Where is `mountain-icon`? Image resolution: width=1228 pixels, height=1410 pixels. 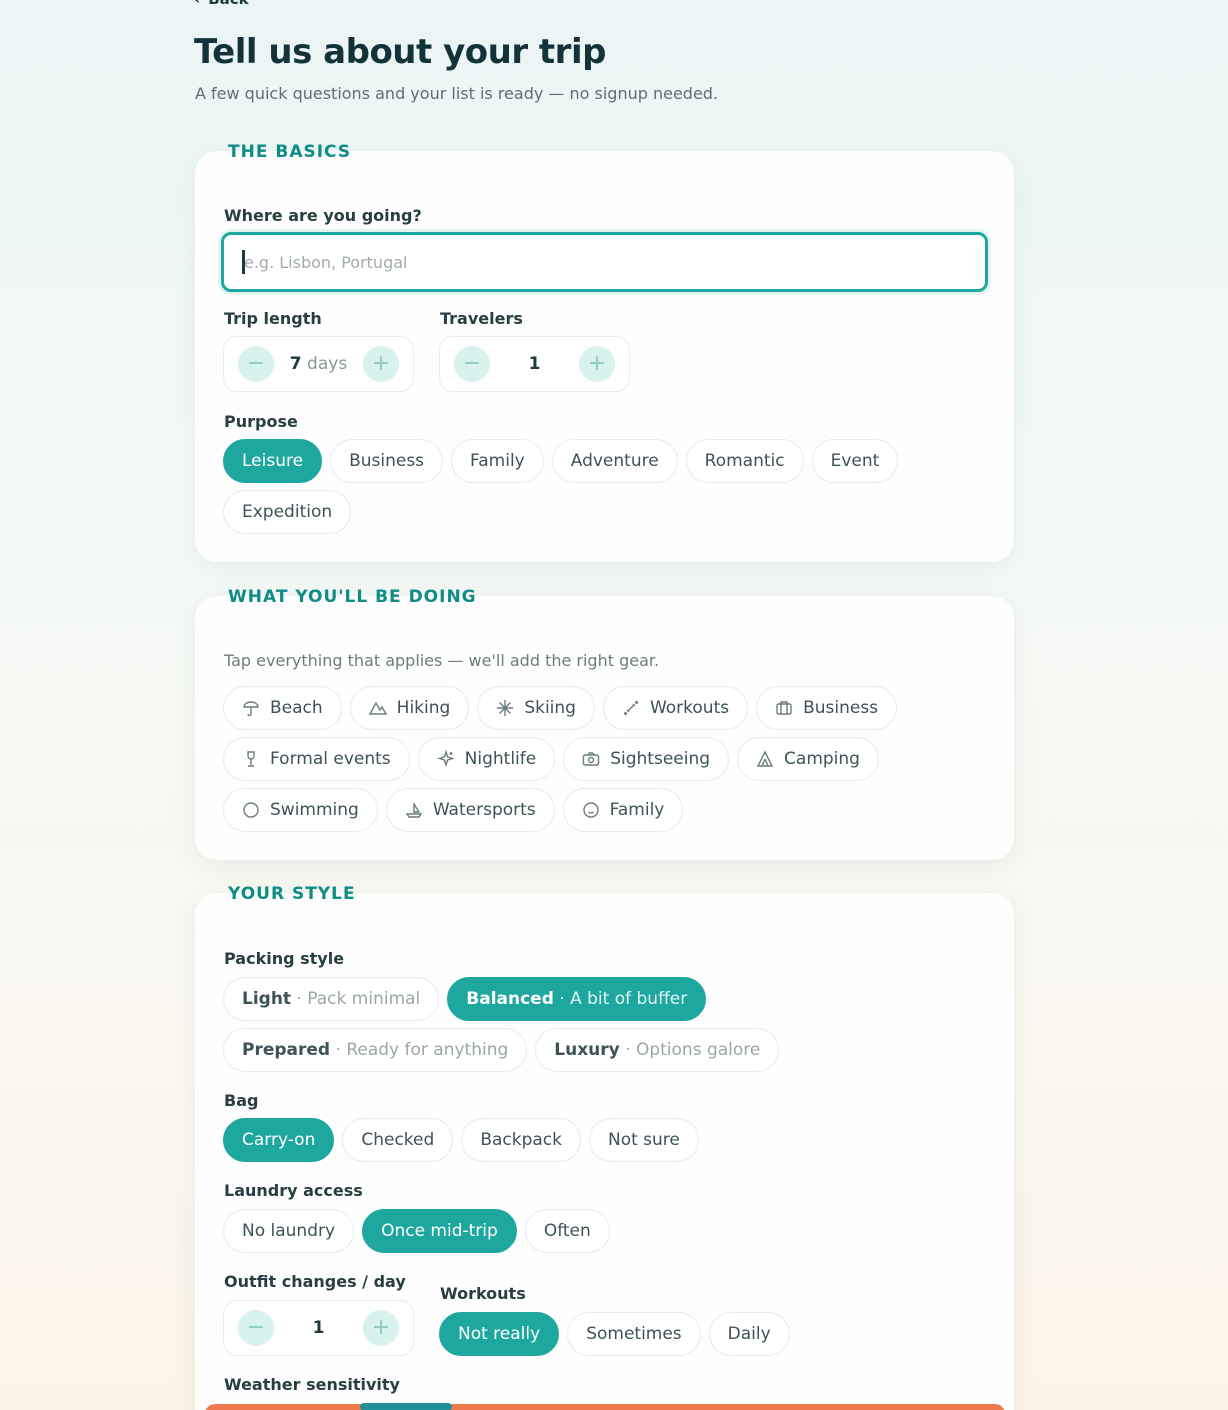 mountain-icon is located at coordinates (377, 708).